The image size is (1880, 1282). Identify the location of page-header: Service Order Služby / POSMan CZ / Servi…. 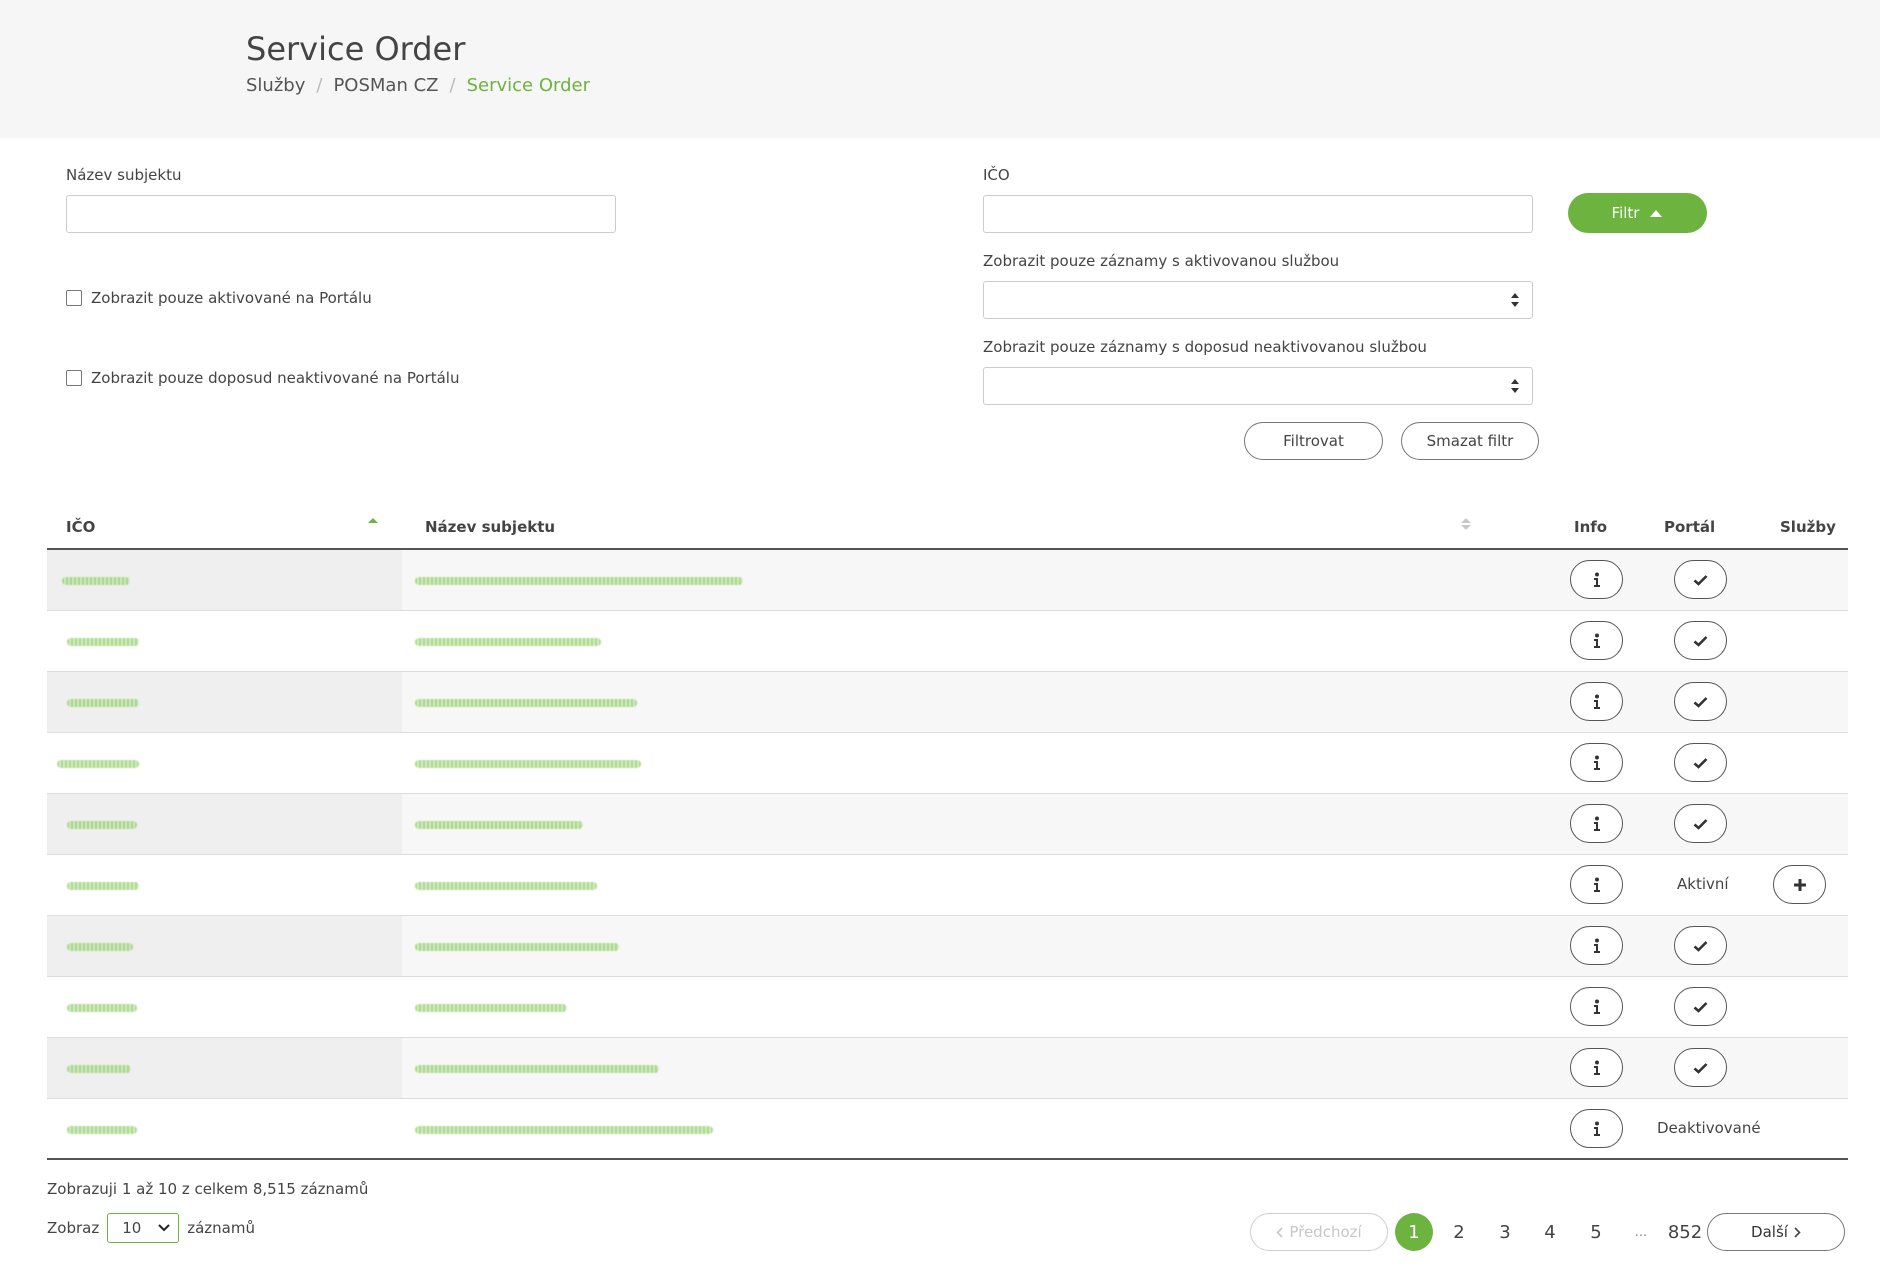
(940, 69).